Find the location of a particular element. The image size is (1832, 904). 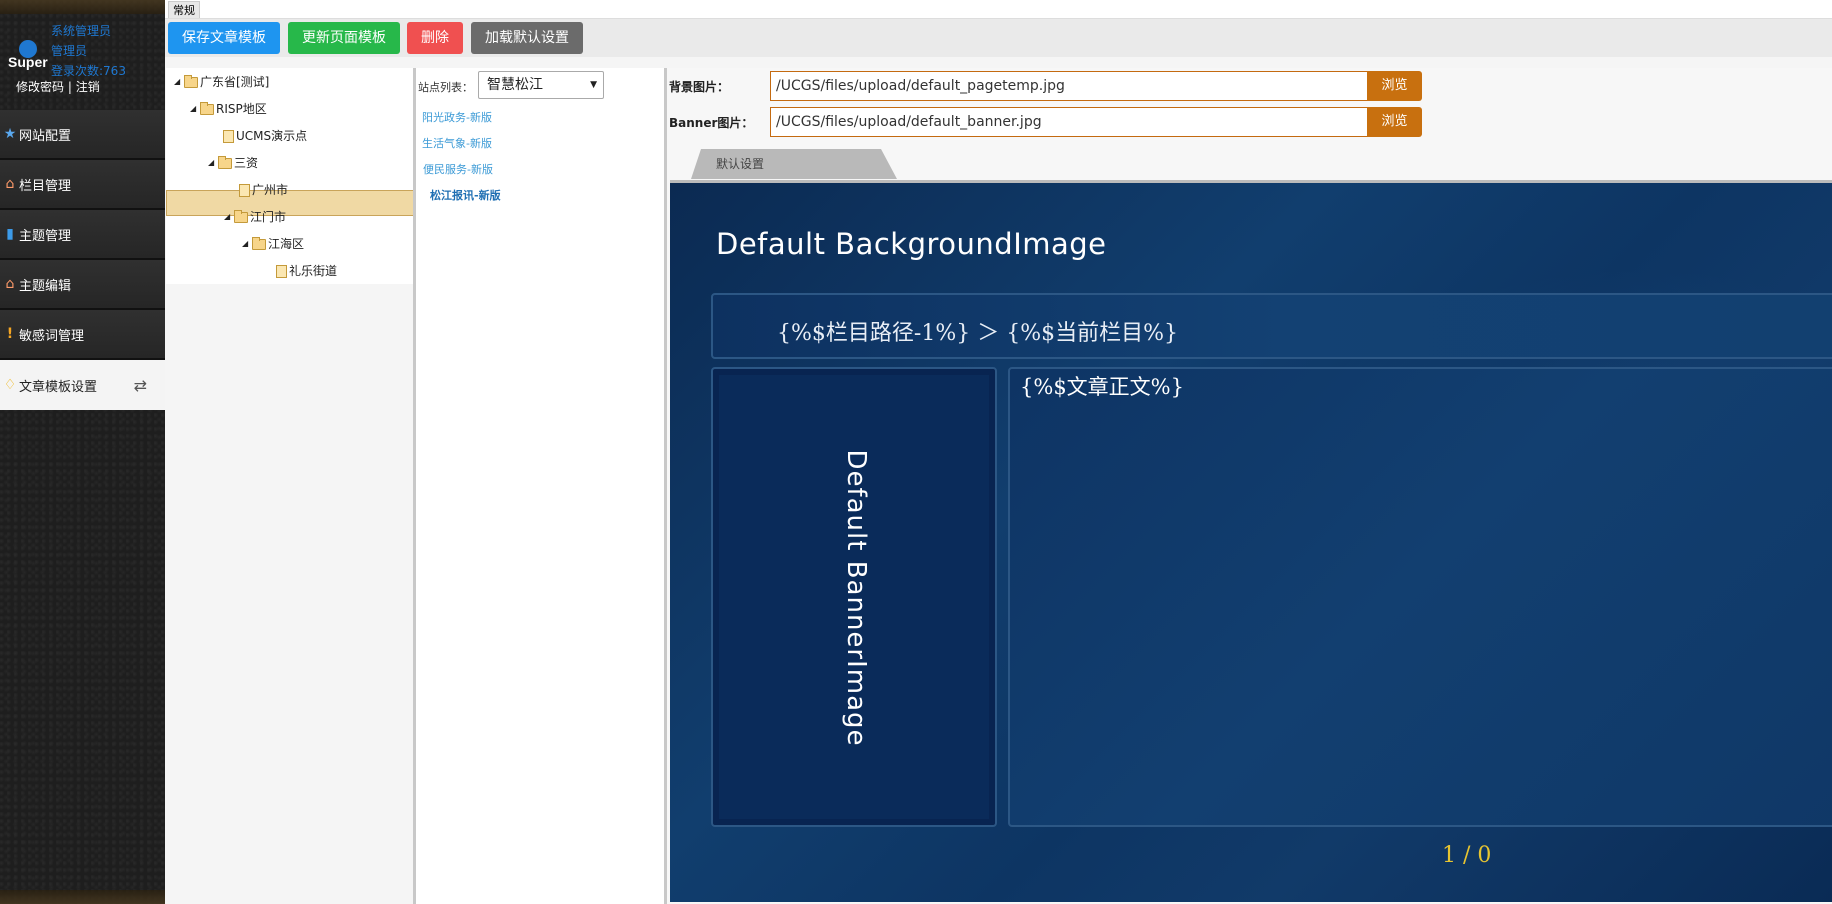

site-link: 生活气象-新版 is located at coordinates (457, 143).